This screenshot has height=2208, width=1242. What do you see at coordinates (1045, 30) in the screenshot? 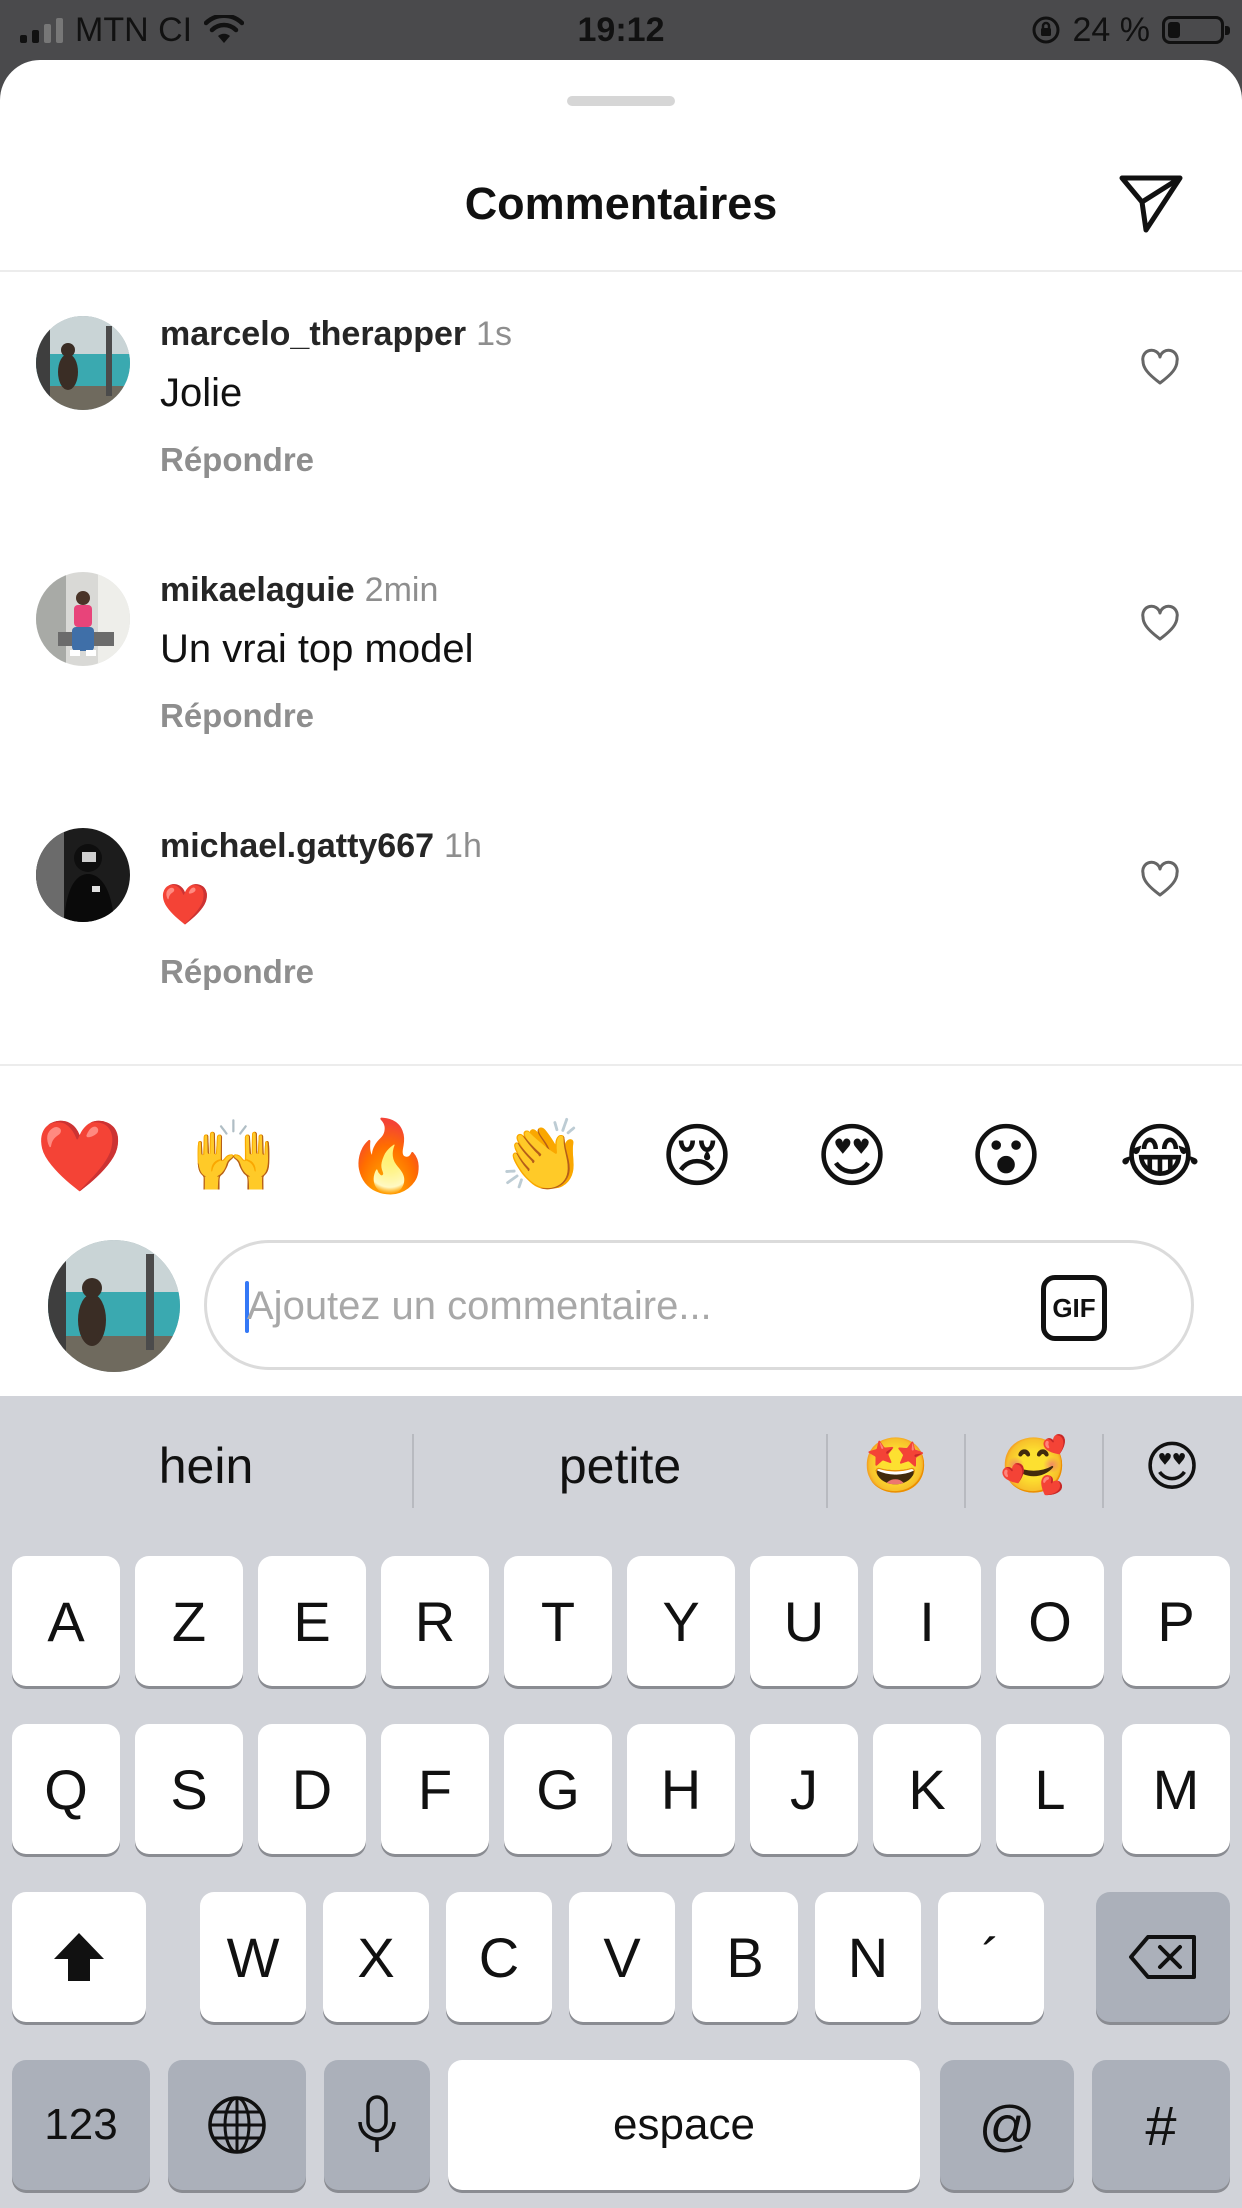
I see `orientation-lock-icon` at bounding box center [1045, 30].